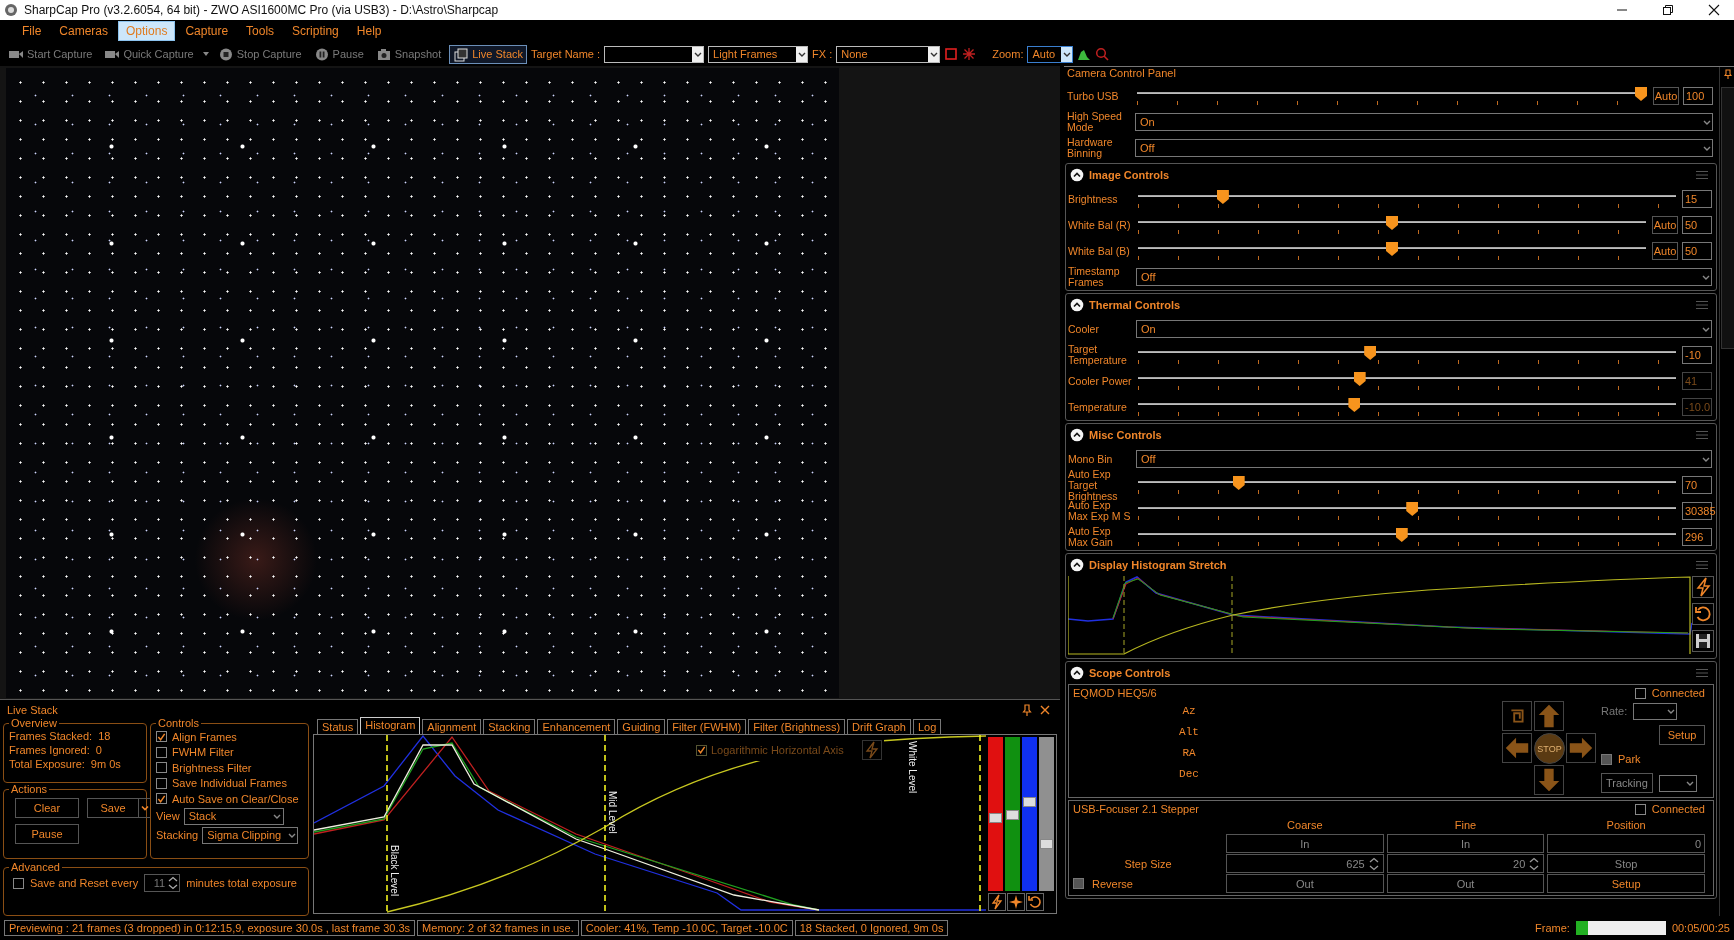 The image size is (1734, 940). Describe the element at coordinates (1698, 96) in the screenshot. I see `value-field: 100` at that location.